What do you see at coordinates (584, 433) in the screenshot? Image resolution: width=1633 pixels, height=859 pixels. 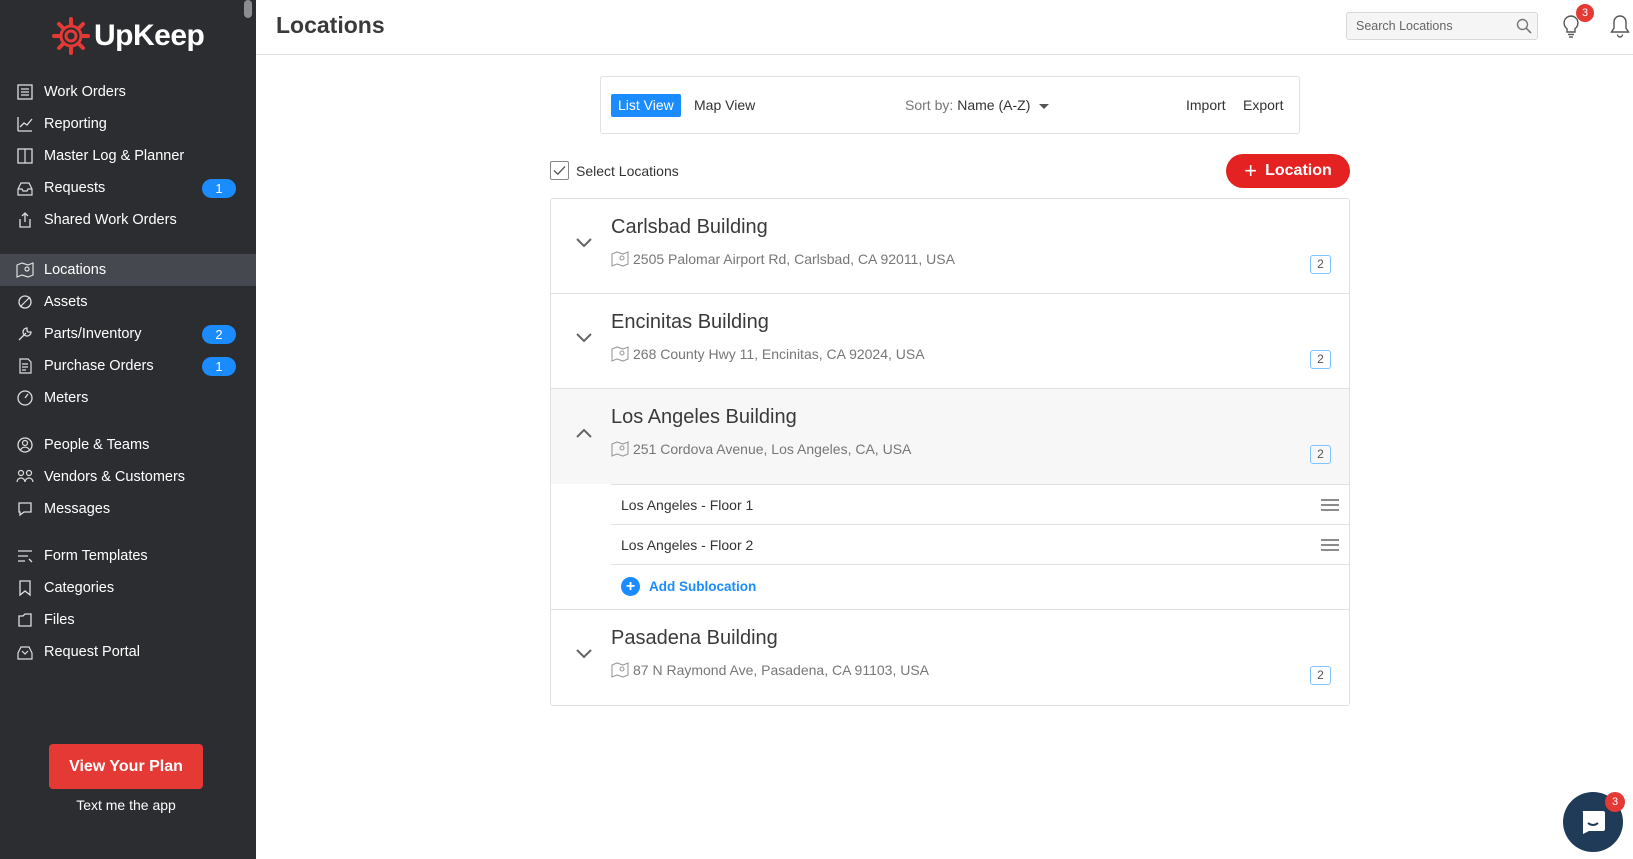 I see `chevron-up-icon` at bounding box center [584, 433].